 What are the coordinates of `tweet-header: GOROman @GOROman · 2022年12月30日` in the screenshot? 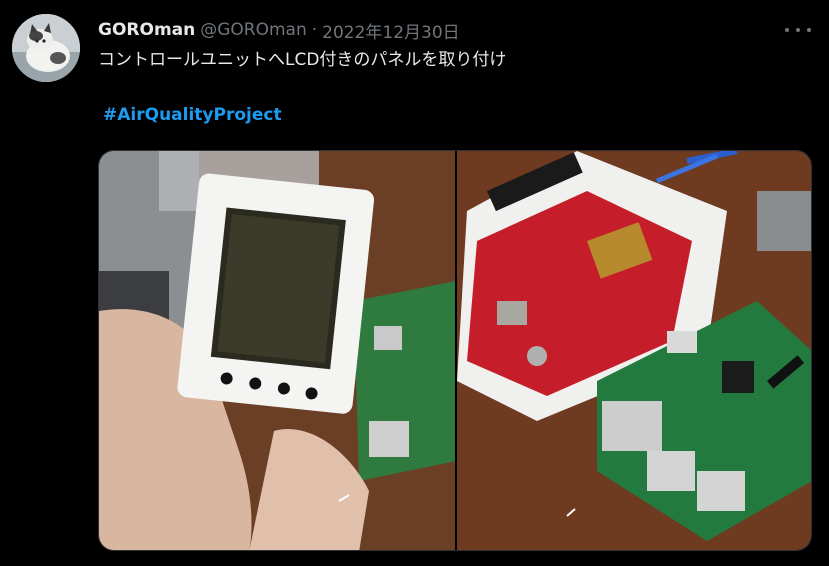 It's located at (279, 30).